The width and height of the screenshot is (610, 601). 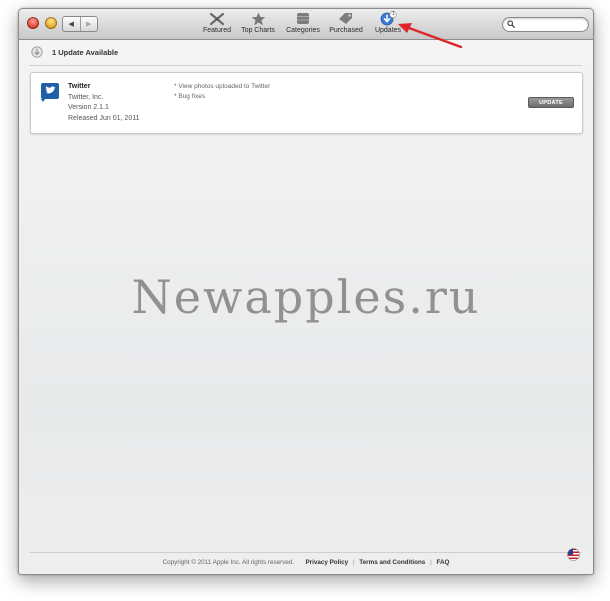 I want to click on toolbar-categories-label: Categories, so click(x=303, y=30).